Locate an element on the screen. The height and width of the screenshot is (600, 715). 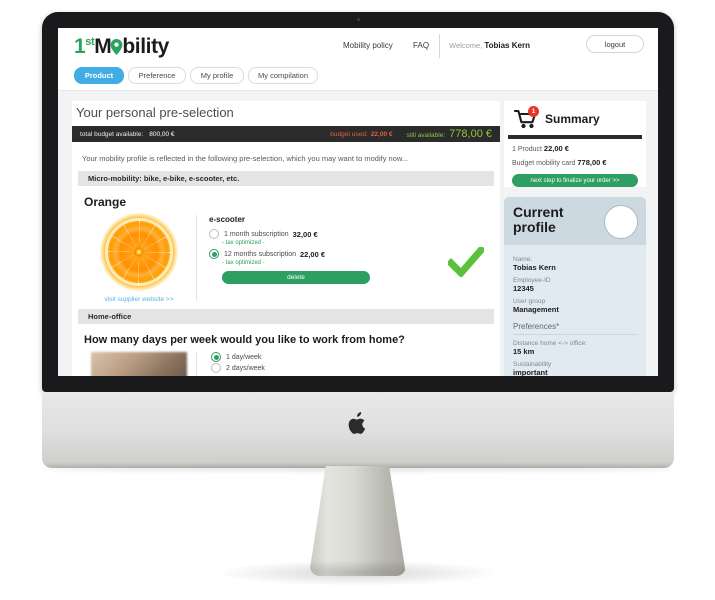
tab-my-compilation: My compilation is located at coordinates (283, 75).